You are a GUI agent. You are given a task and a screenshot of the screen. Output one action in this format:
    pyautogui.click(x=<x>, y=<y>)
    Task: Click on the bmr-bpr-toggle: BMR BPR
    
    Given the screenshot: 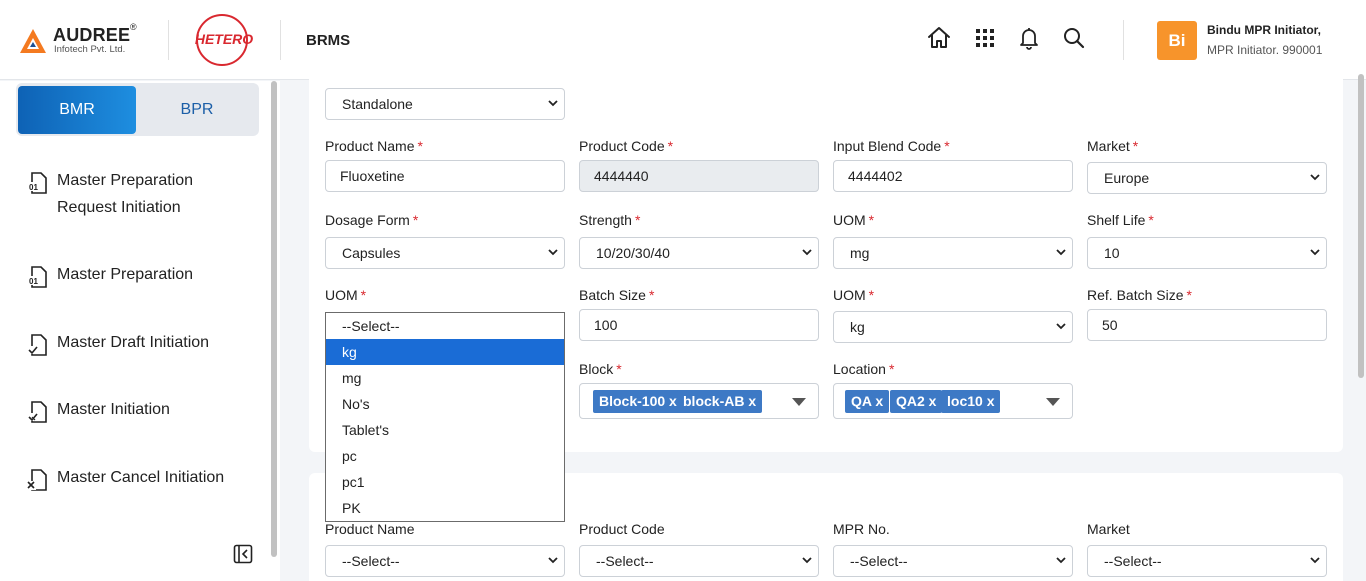 What is the action you would take?
    pyautogui.click(x=137, y=109)
    